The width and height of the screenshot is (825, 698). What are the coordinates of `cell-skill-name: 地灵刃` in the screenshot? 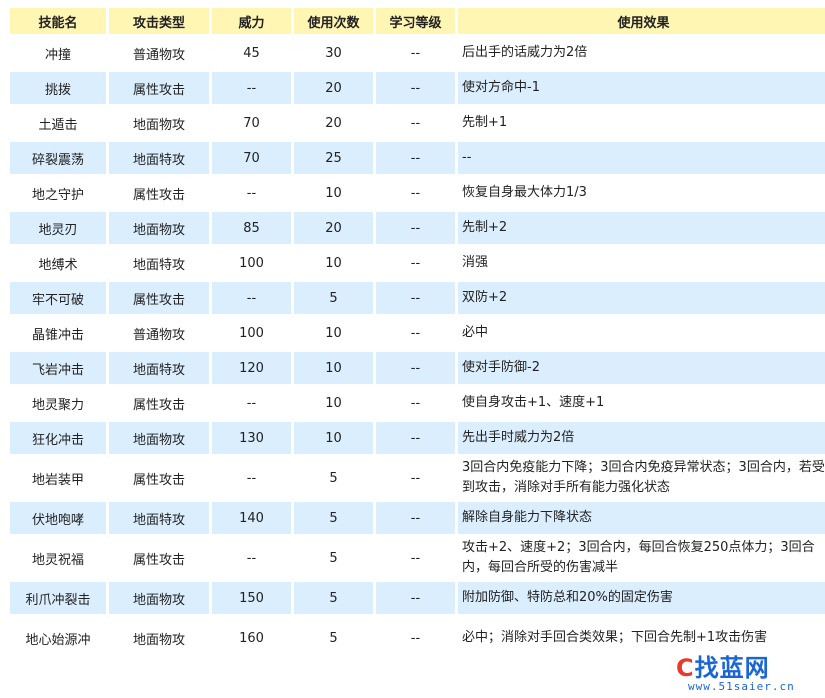 It's located at (58, 228).